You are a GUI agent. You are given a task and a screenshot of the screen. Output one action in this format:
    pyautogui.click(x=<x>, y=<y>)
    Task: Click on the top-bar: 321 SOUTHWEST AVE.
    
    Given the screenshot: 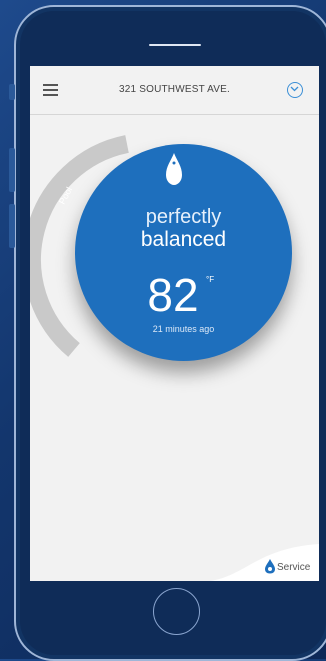 What is the action you would take?
    pyautogui.click(x=174, y=90)
    